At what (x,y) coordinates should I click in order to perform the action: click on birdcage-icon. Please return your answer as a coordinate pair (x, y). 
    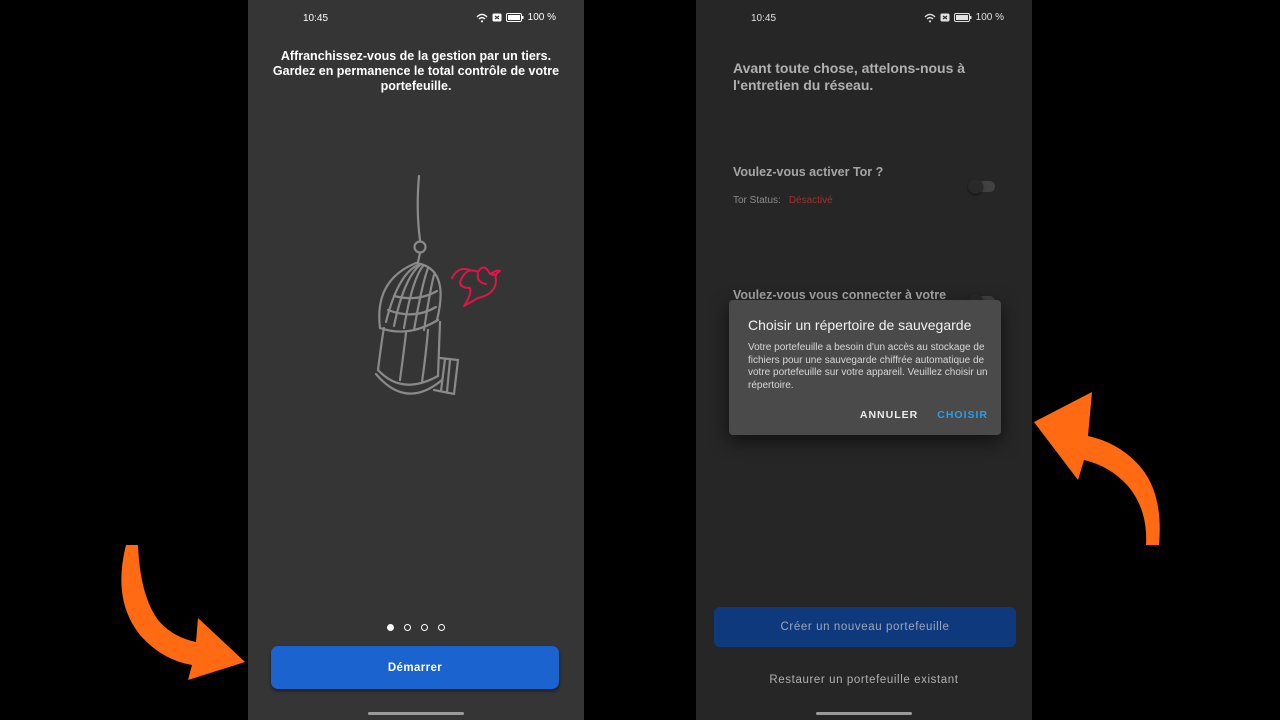
    Looking at the image, I should click on (417, 285).